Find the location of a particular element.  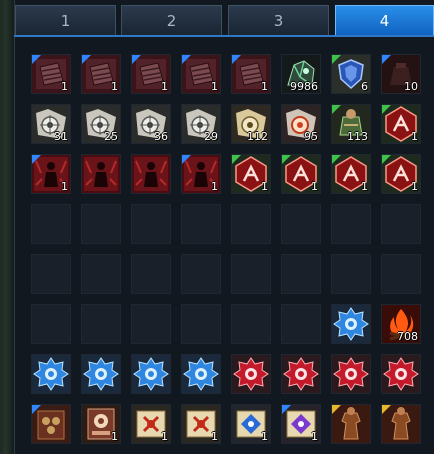

tab-1: 1 is located at coordinates (65, 20).